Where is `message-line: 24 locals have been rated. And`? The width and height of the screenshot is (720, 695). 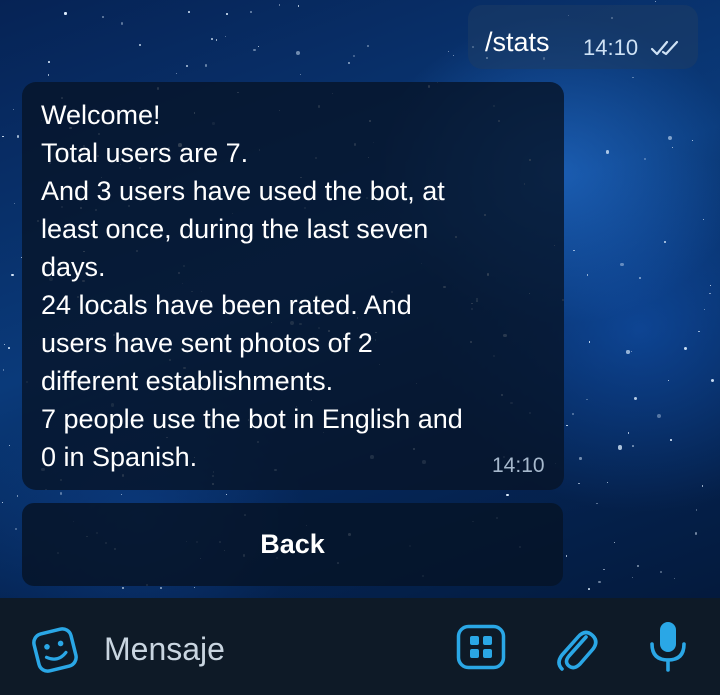 message-line: 24 locals have been rated. And is located at coordinates (226, 305).